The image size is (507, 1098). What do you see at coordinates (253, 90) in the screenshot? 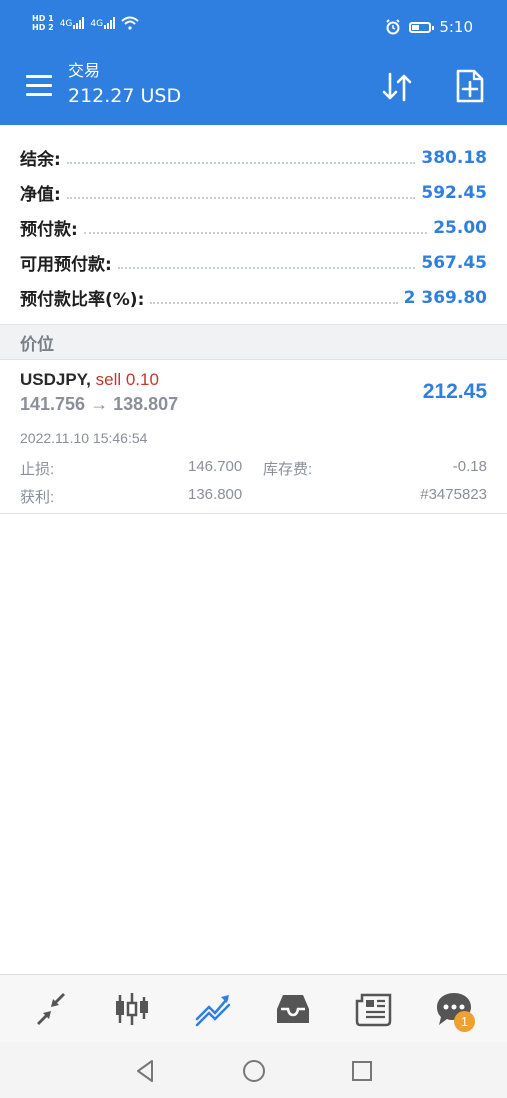
I see `app-bar: 交易 212.27 USD` at bounding box center [253, 90].